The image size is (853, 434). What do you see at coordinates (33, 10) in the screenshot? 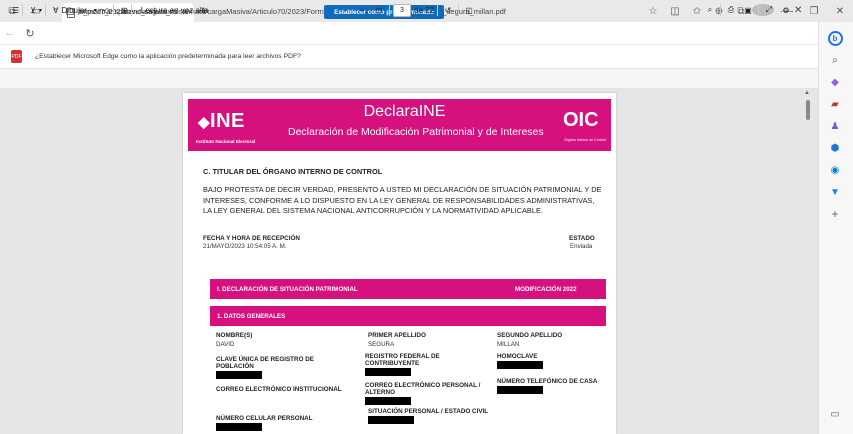
I see `highlight-icon: ⊻` at bounding box center [33, 10].